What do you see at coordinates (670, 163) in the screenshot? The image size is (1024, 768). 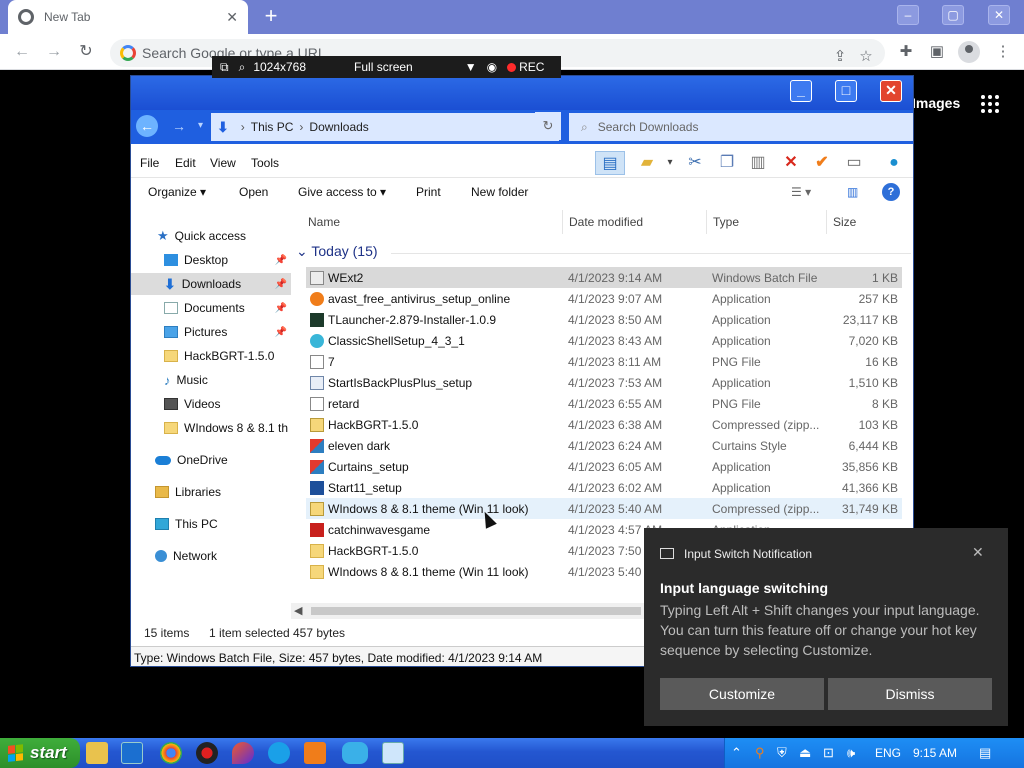 I see `toolbar-dropdown-icon: ▾` at bounding box center [670, 163].